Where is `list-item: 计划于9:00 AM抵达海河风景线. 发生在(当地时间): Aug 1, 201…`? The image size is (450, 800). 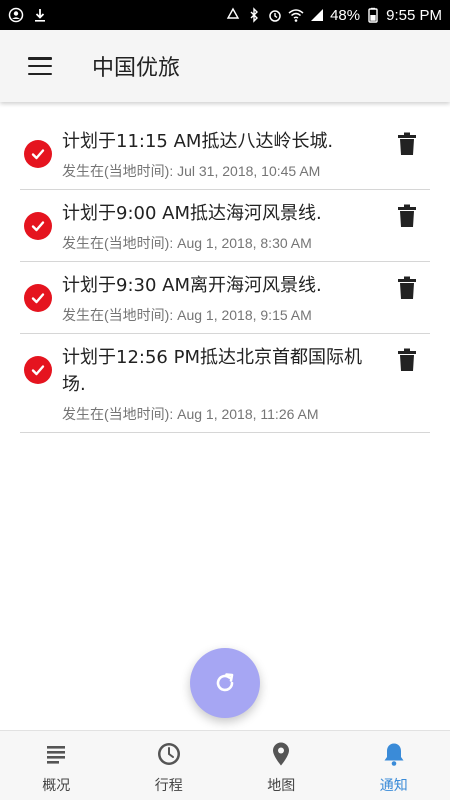
list-item: 计划于9:00 AM抵达海河风景线. 发生在(当地时间): Aug 1, 201… is located at coordinates (225, 226).